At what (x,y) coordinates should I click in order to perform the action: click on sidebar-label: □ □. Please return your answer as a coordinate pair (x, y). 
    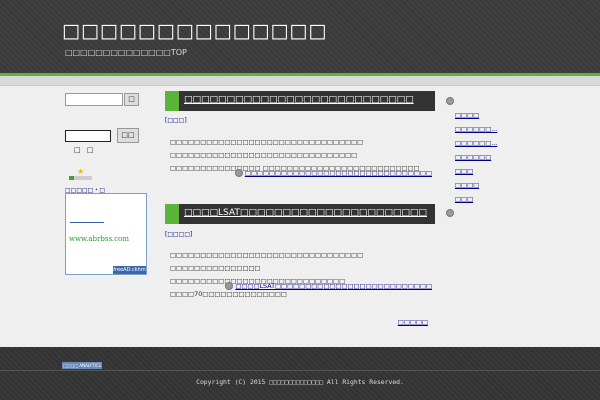
    Looking at the image, I should click on (85, 150).